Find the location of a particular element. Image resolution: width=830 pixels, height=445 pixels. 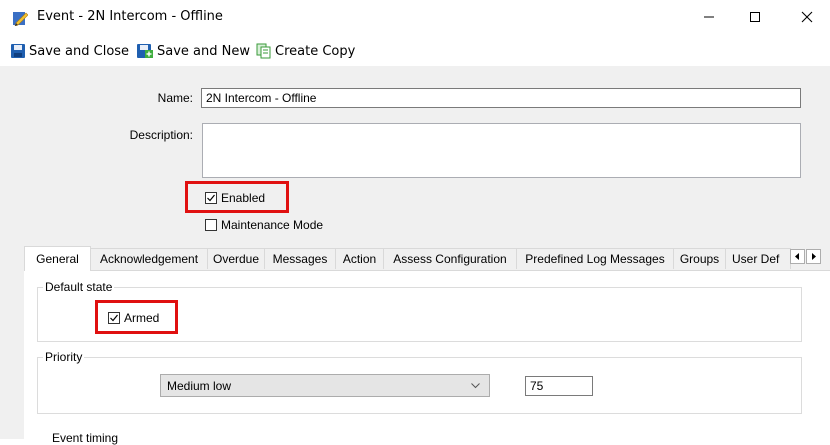

default-state-title: Default state is located at coordinates (79, 287).